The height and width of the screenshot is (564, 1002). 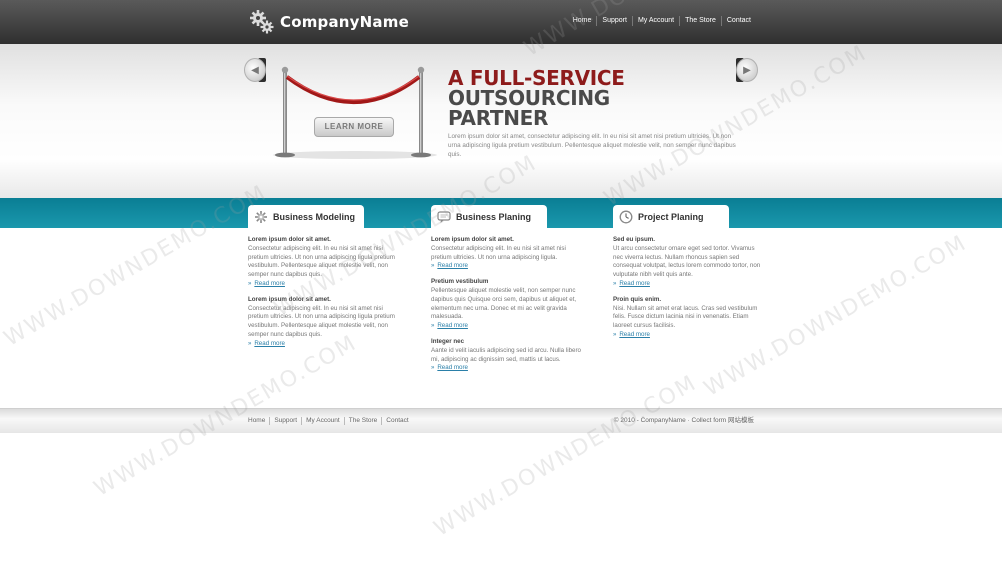 What do you see at coordinates (536, 78) in the screenshot?
I see `hero-headline-line-1: A FULL-SERVICE` at bounding box center [536, 78].